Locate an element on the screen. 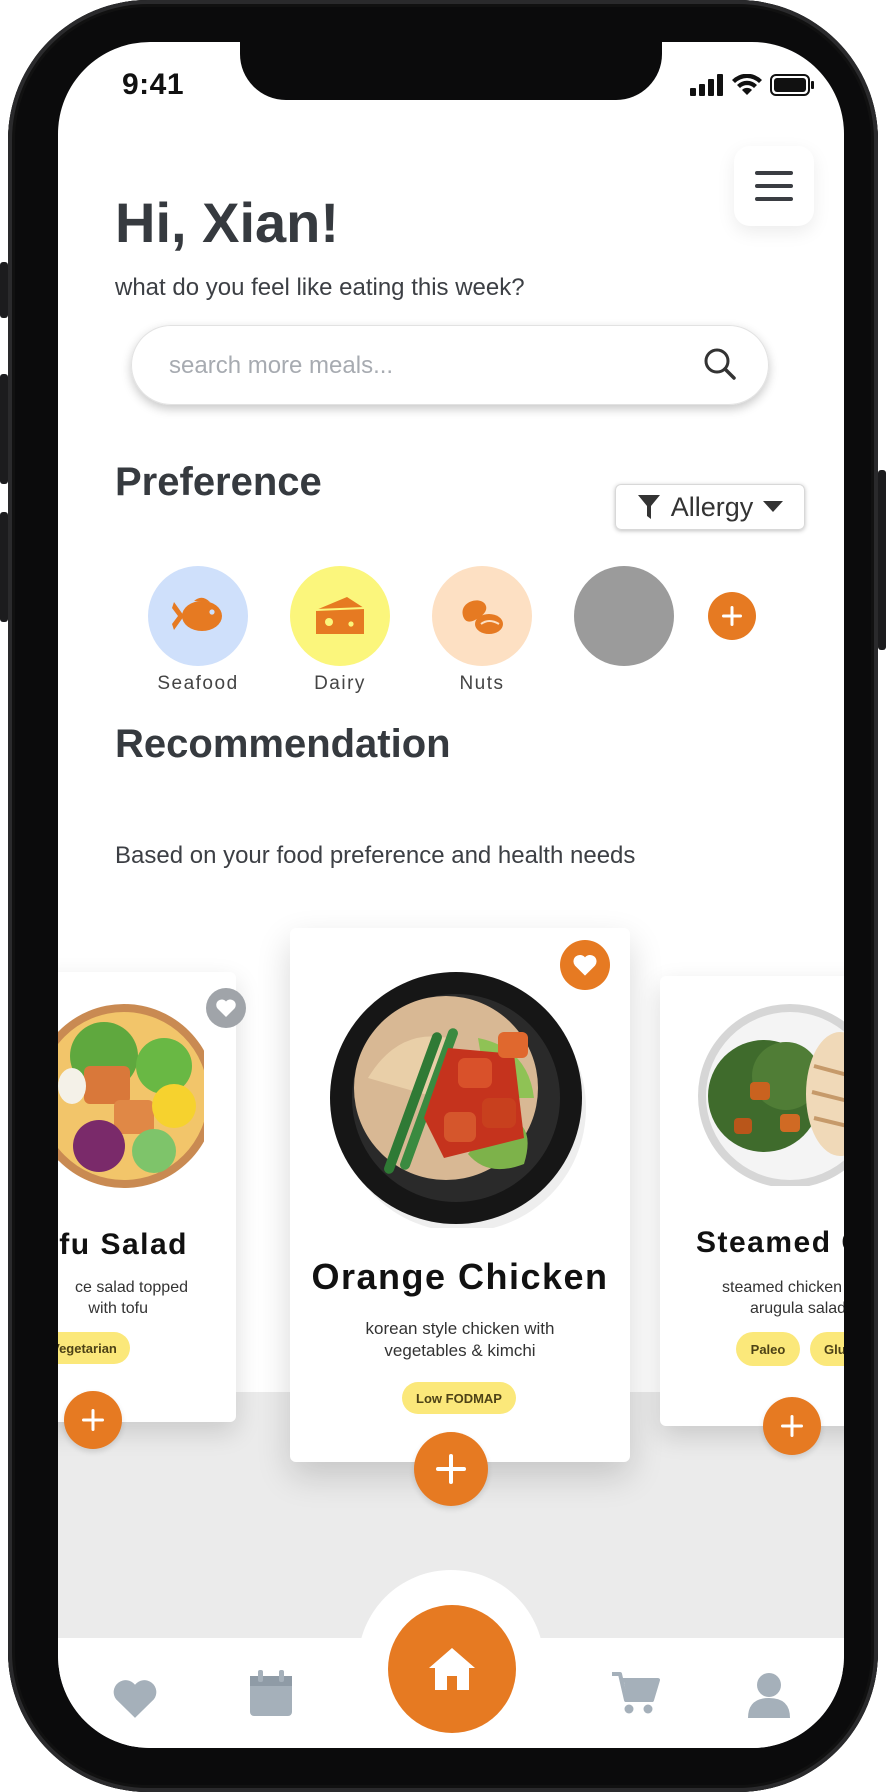  meal-description-line: ce salad topped is located at coordinates (131, 1287).